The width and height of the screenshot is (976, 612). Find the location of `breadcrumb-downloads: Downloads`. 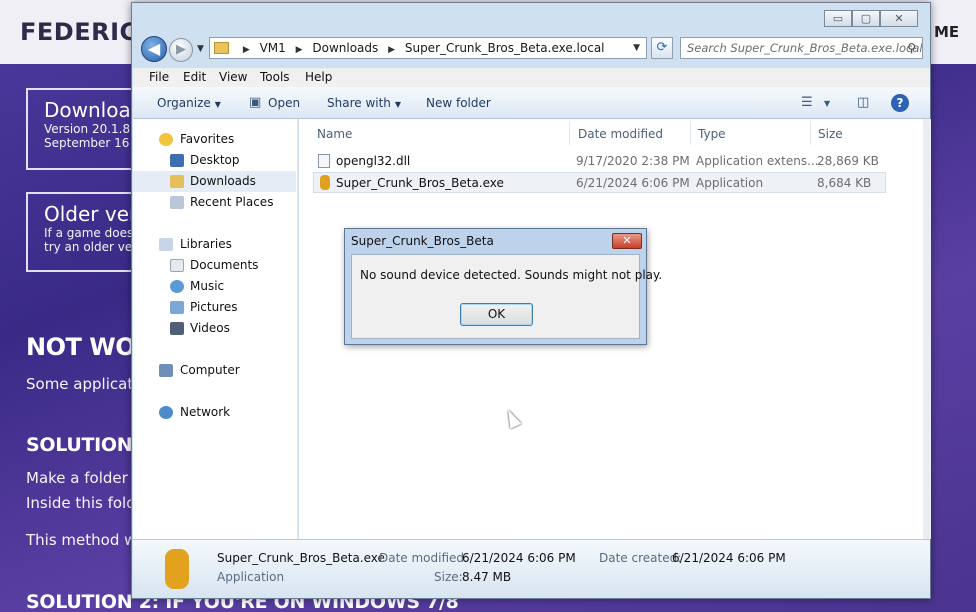

breadcrumb-downloads: Downloads is located at coordinates (345, 48).